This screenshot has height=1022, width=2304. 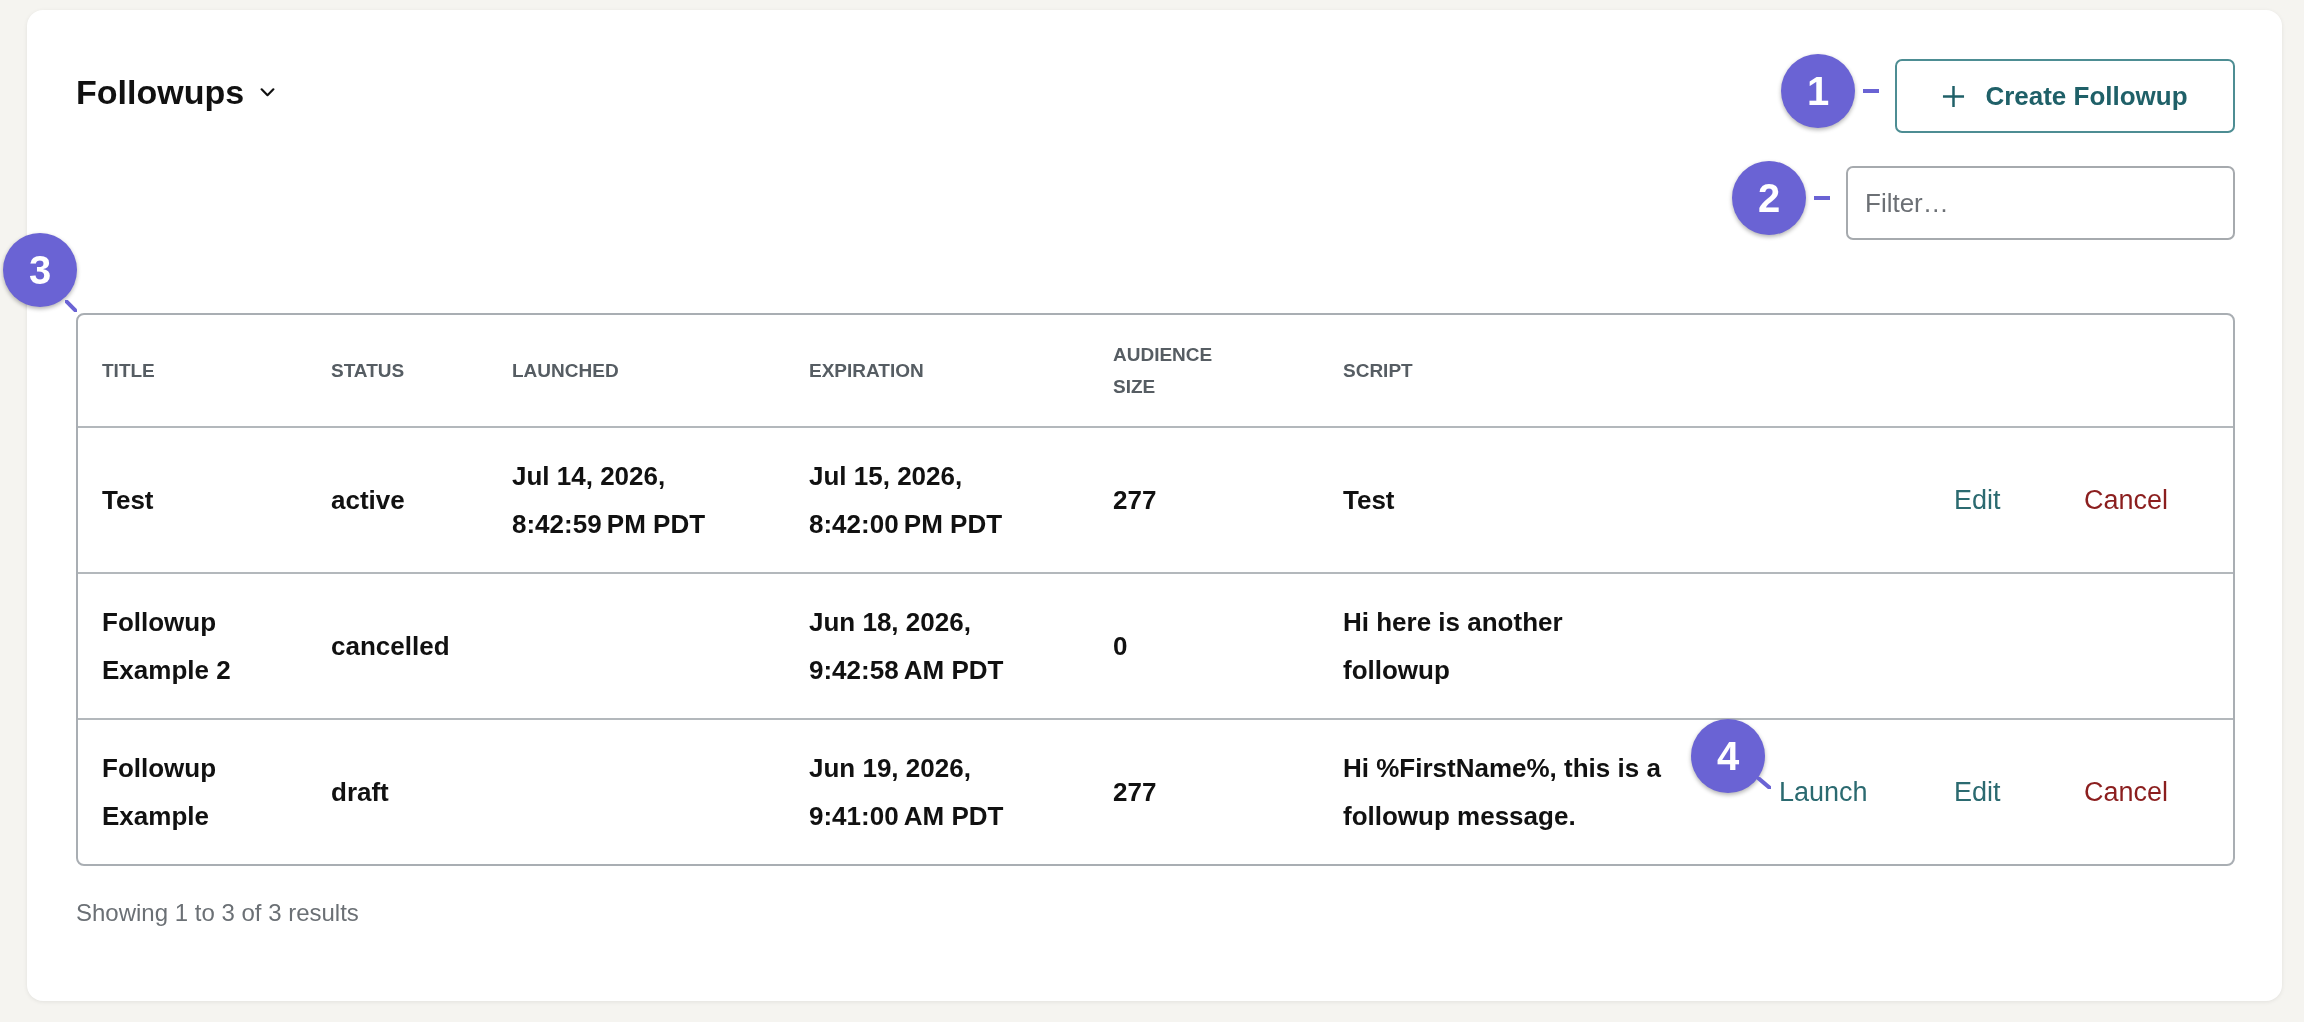 I want to click on table-cell: Followup Example 2, so click(x=166, y=646).